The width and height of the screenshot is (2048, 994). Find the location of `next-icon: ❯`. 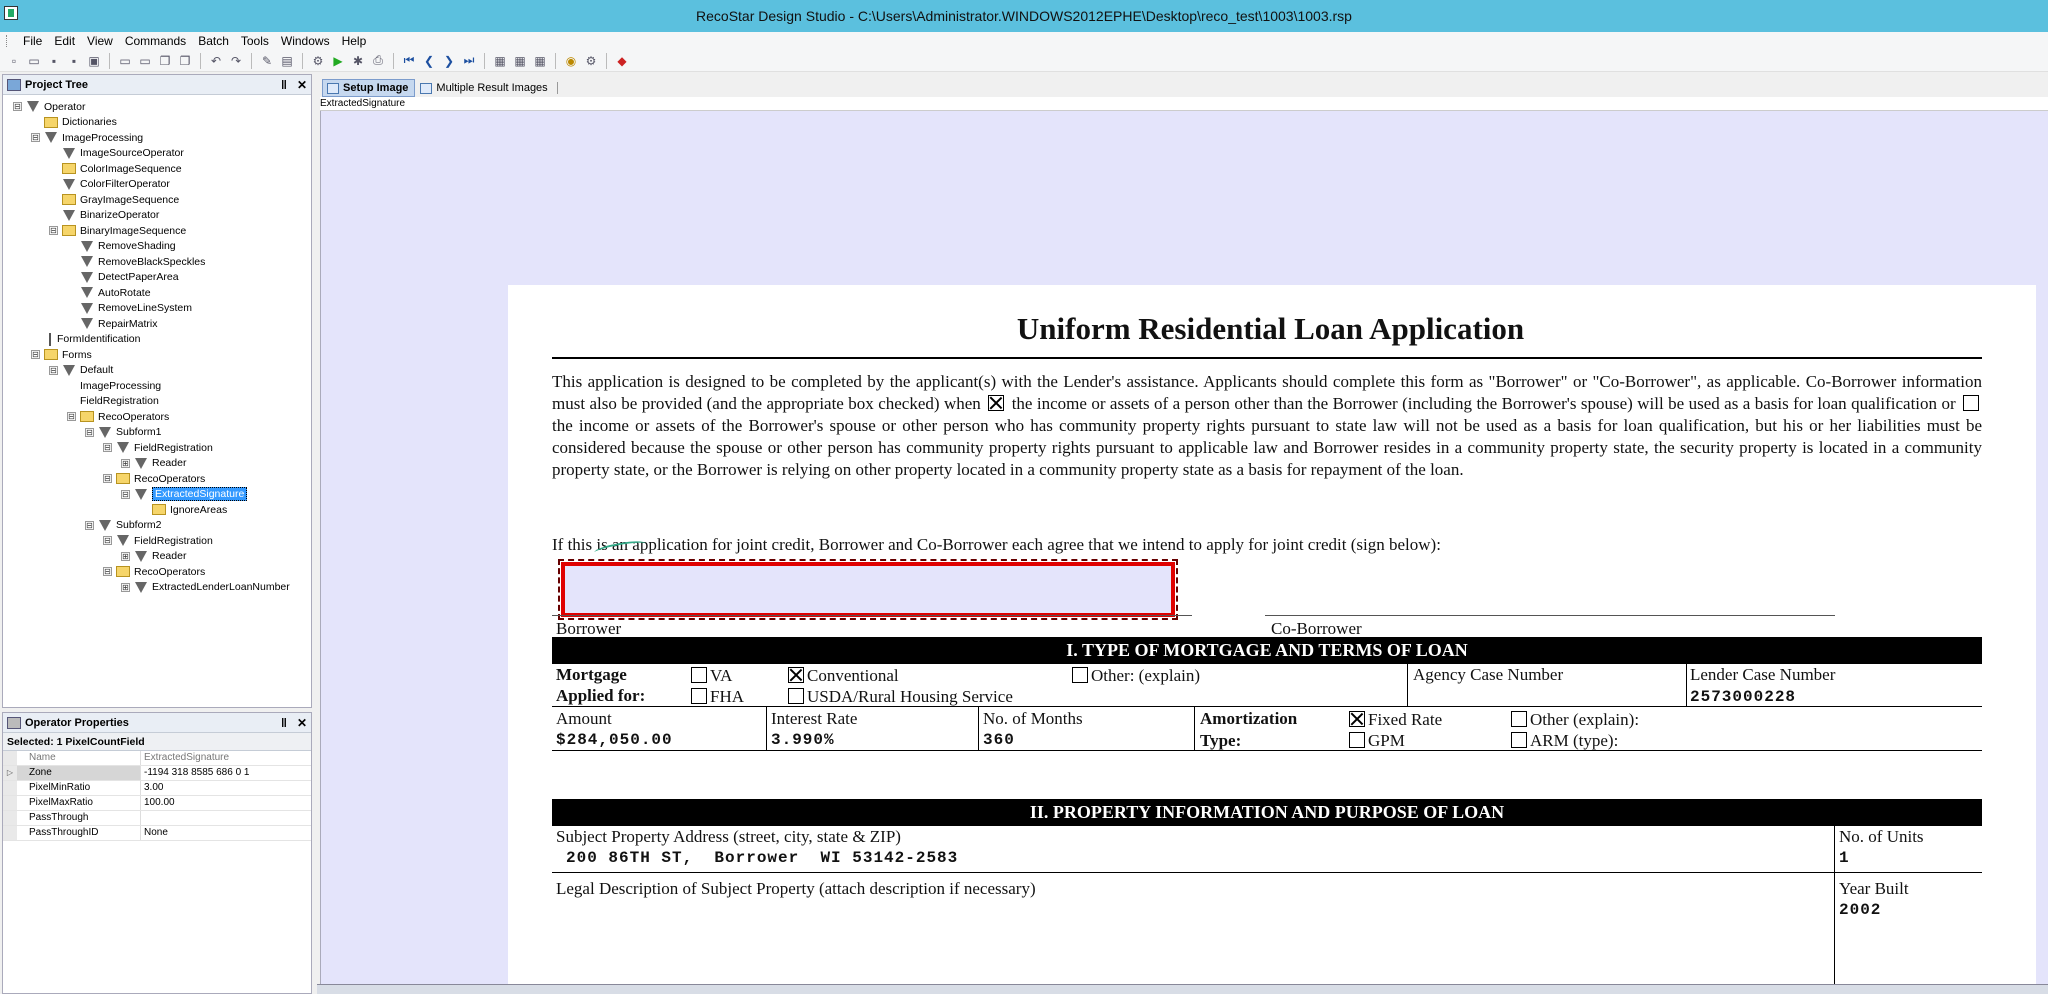

next-icon: ❯ is located at coordinates (449, 61).